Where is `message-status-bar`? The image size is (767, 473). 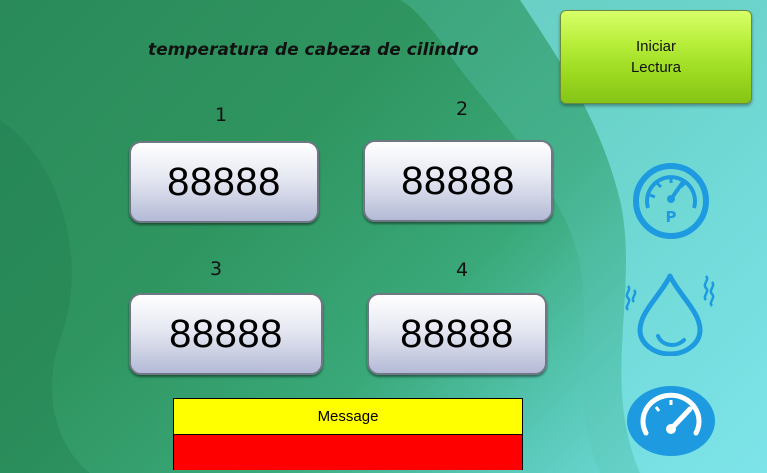 message-status-bar is located at coordinates (348, 452).